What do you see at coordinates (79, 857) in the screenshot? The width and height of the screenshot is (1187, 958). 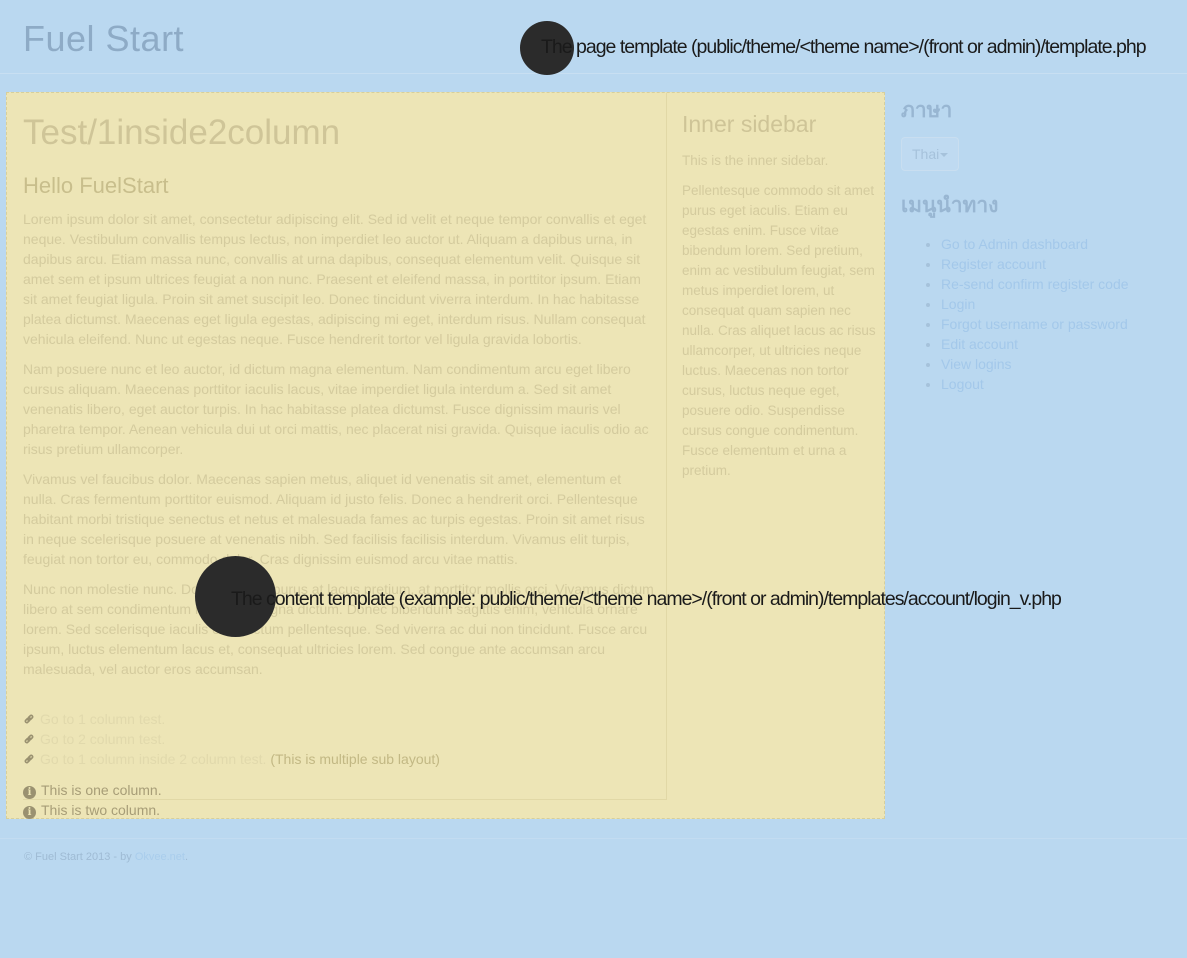 I see `footer-text: © Fuel Start 2013 - by` at bounding box center [79, 857].